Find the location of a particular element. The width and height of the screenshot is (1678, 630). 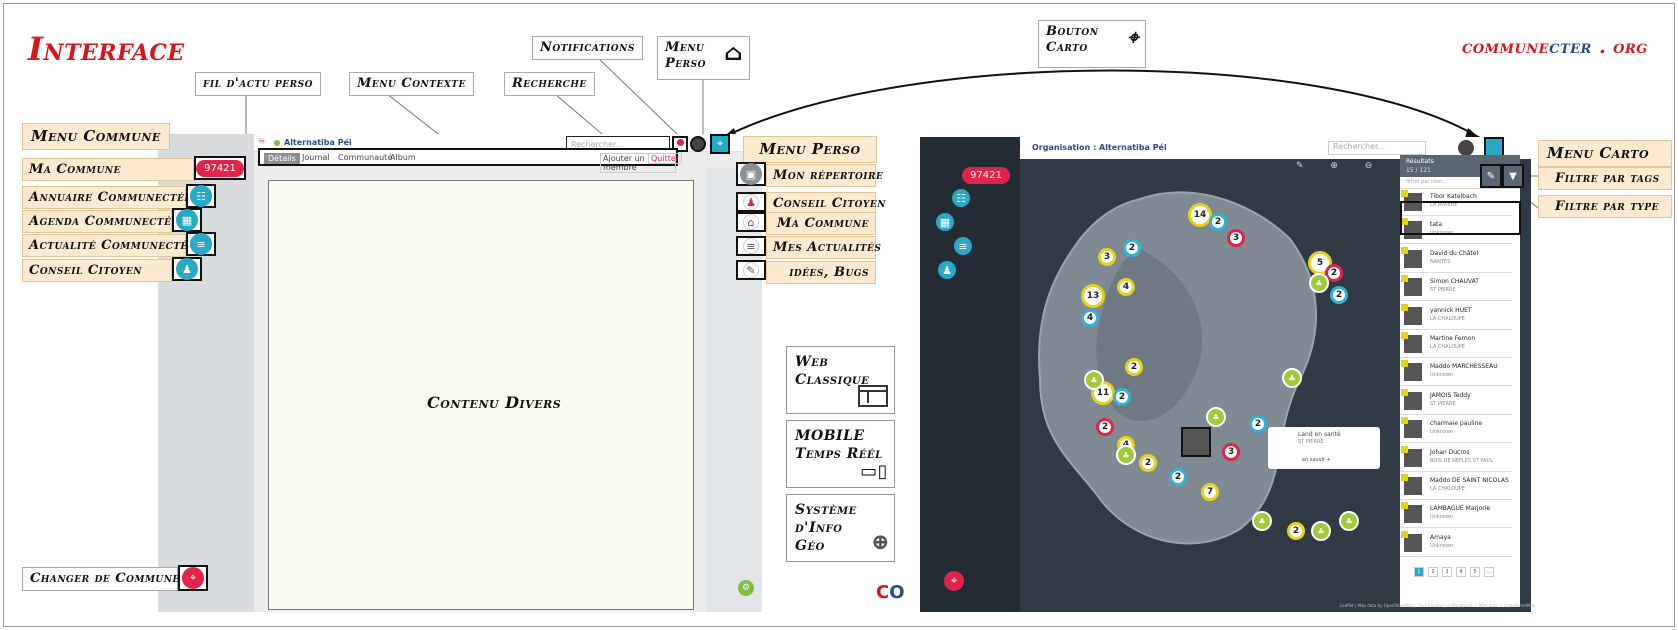

page-button: 1 is located at coordinates (1419, 572).